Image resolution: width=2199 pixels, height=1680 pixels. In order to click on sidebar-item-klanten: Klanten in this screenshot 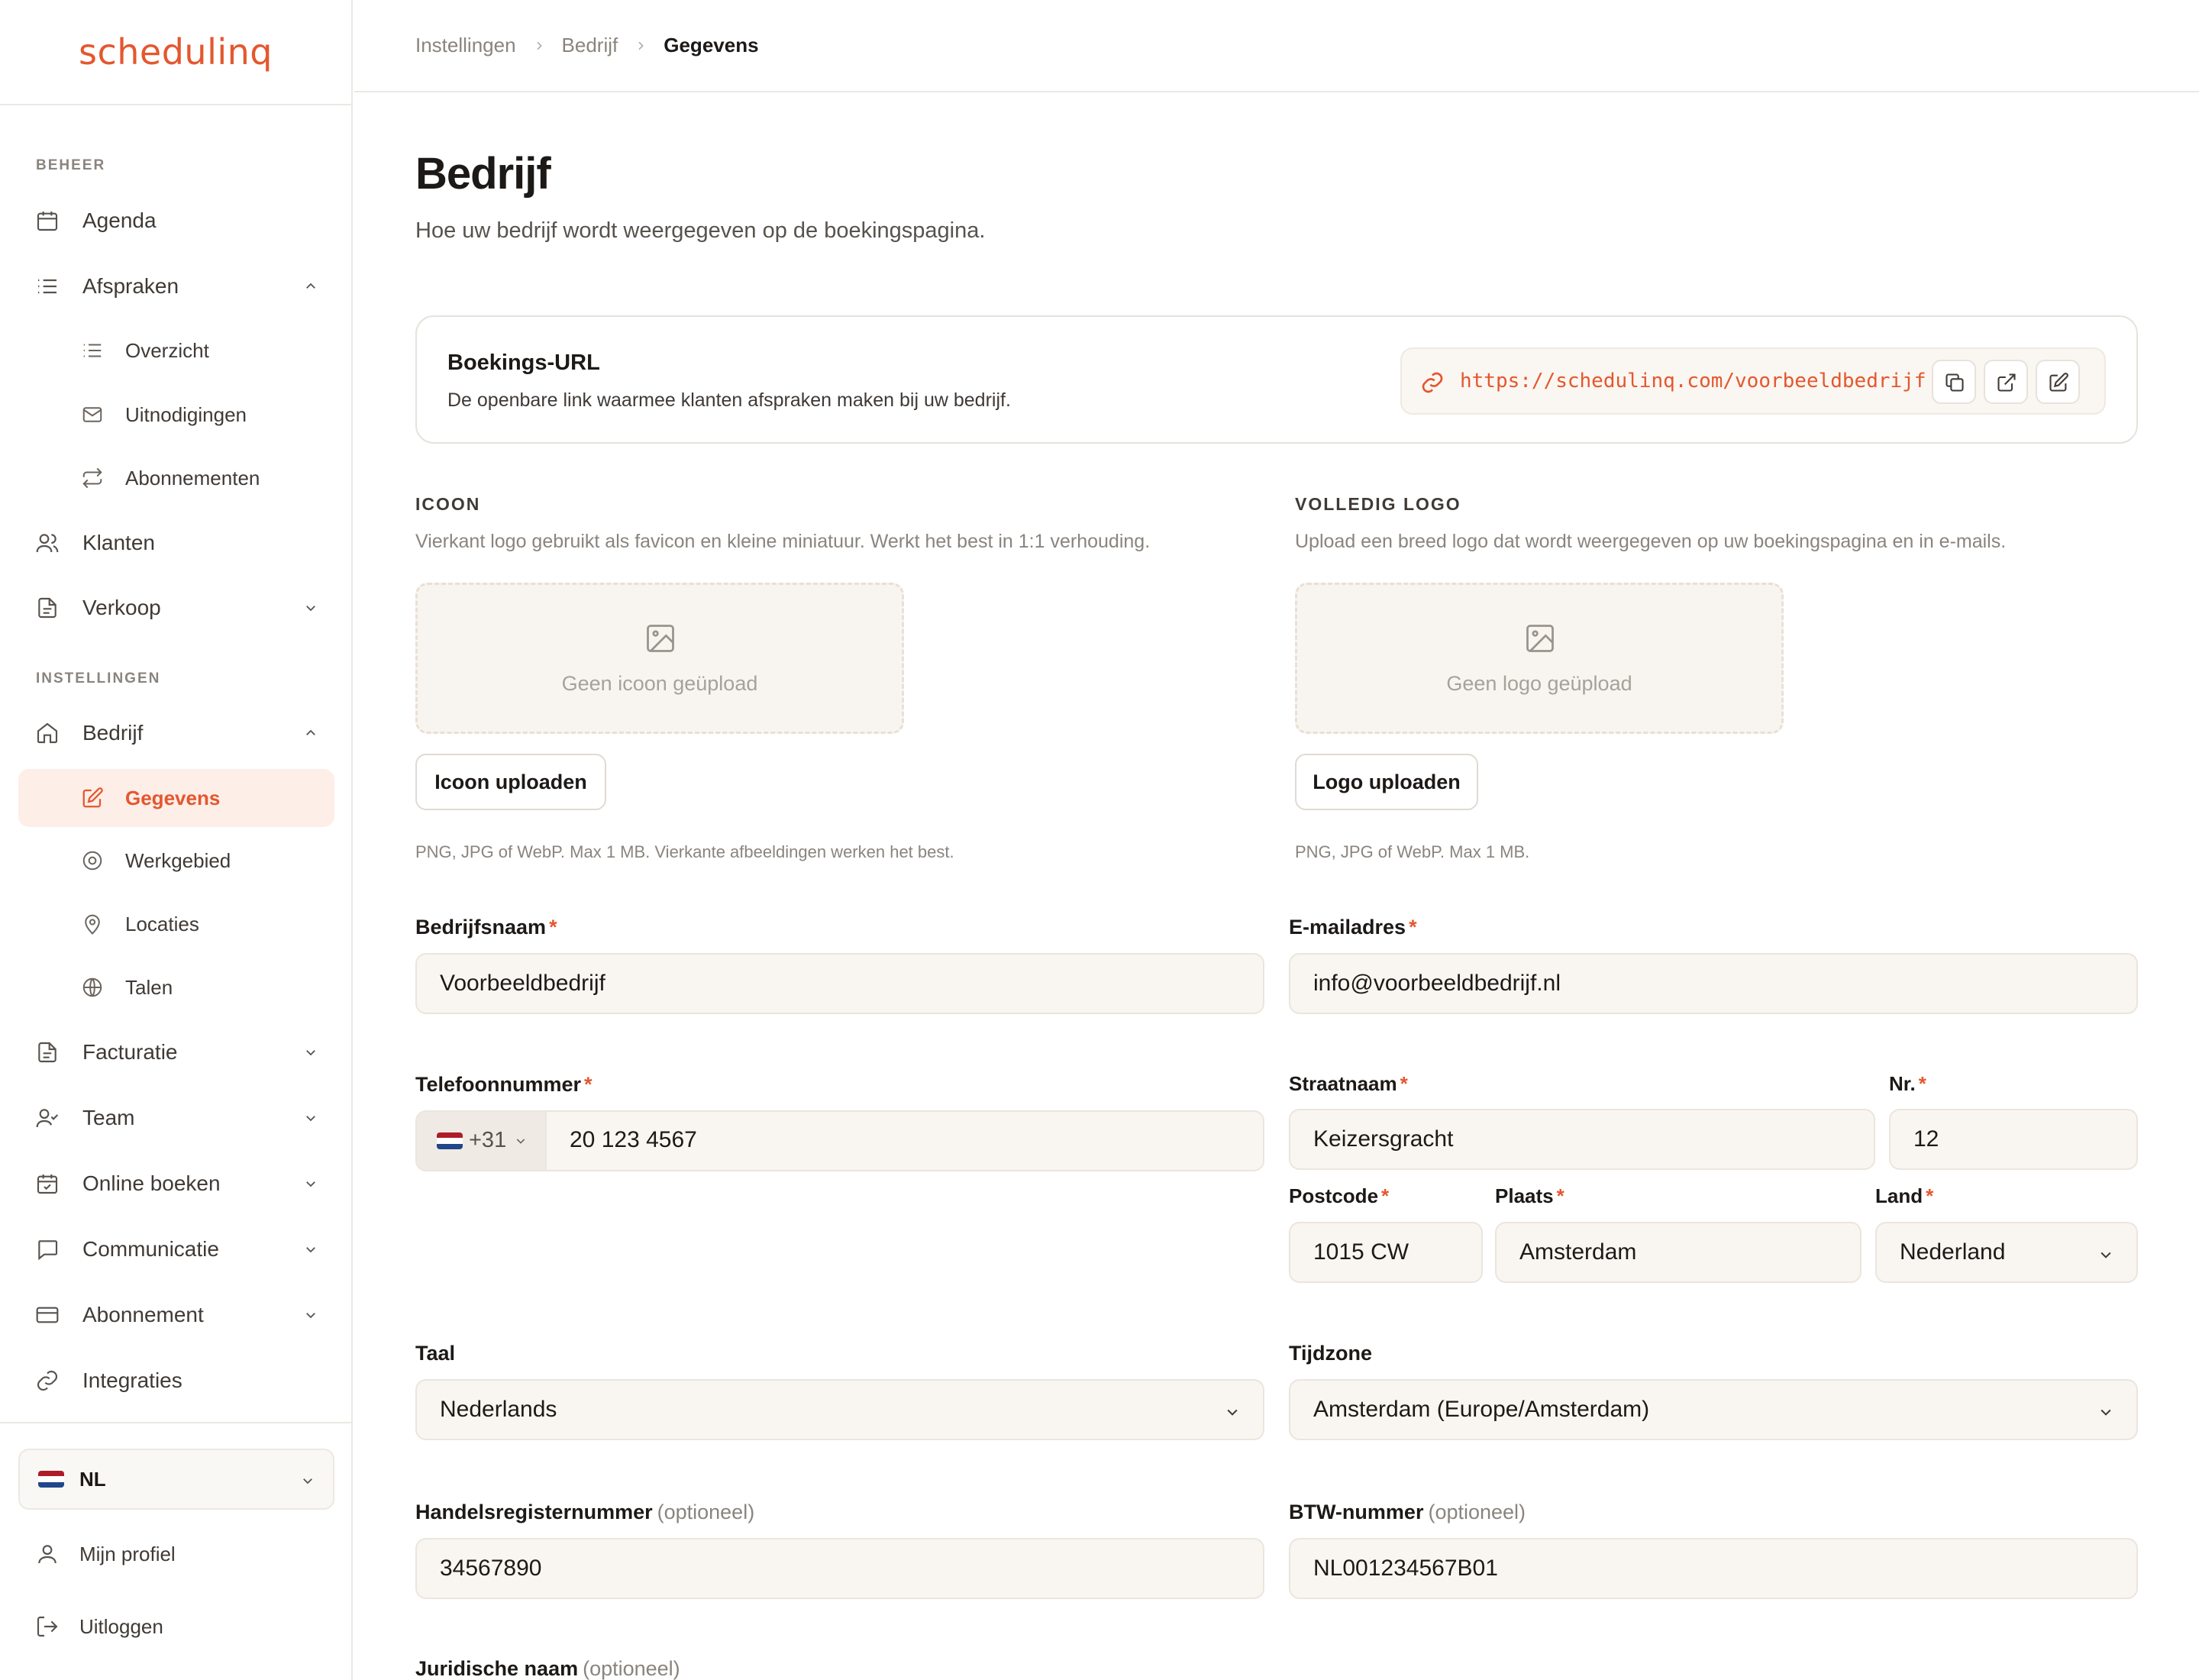, I will do `click(176, 543)`.